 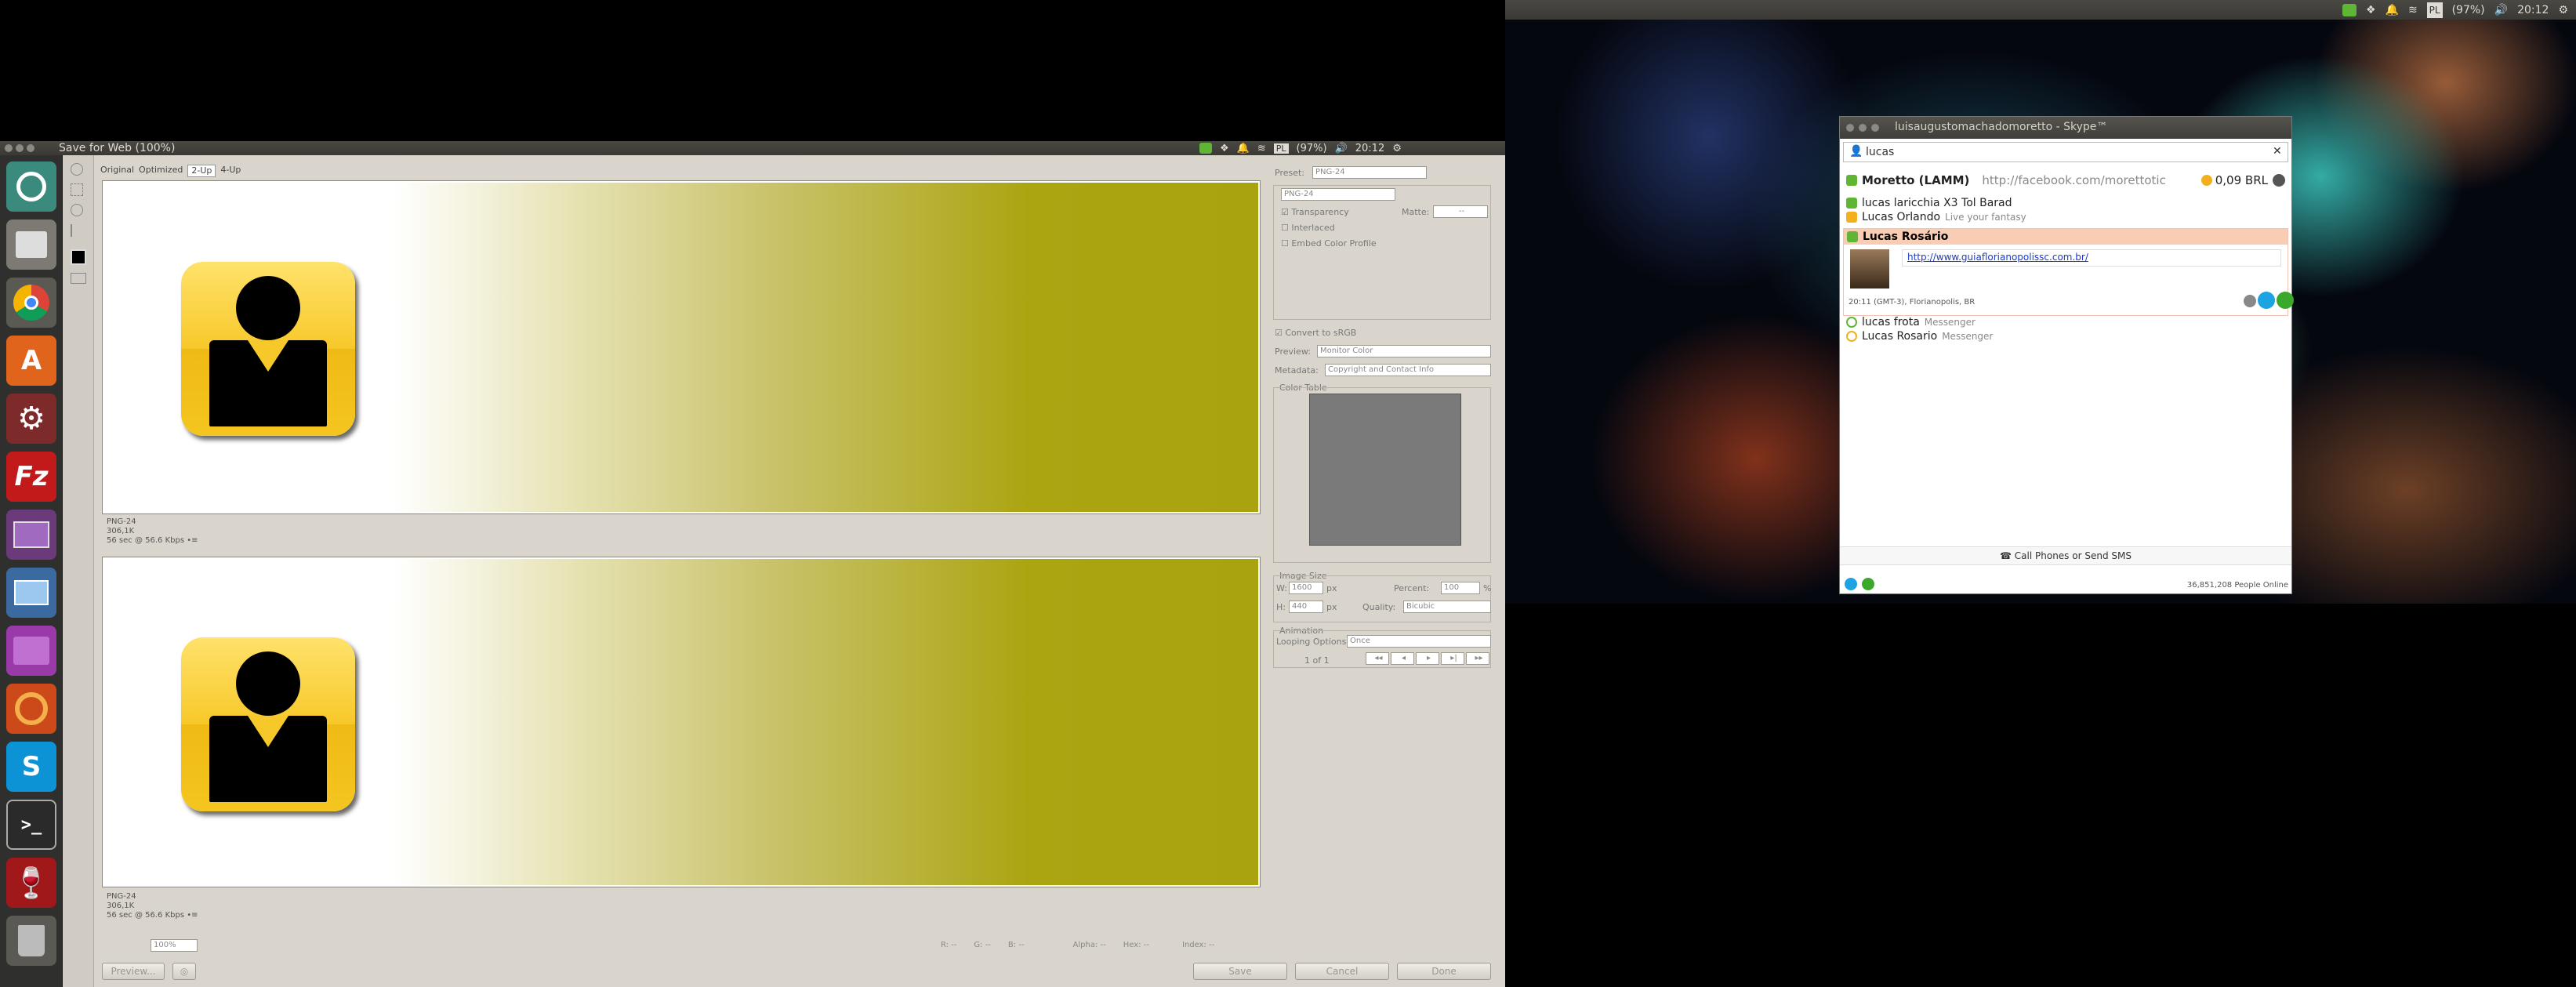 I want to click on interlaced-checkbox: ☐ Interlaced, so click(x=1308, y=228).